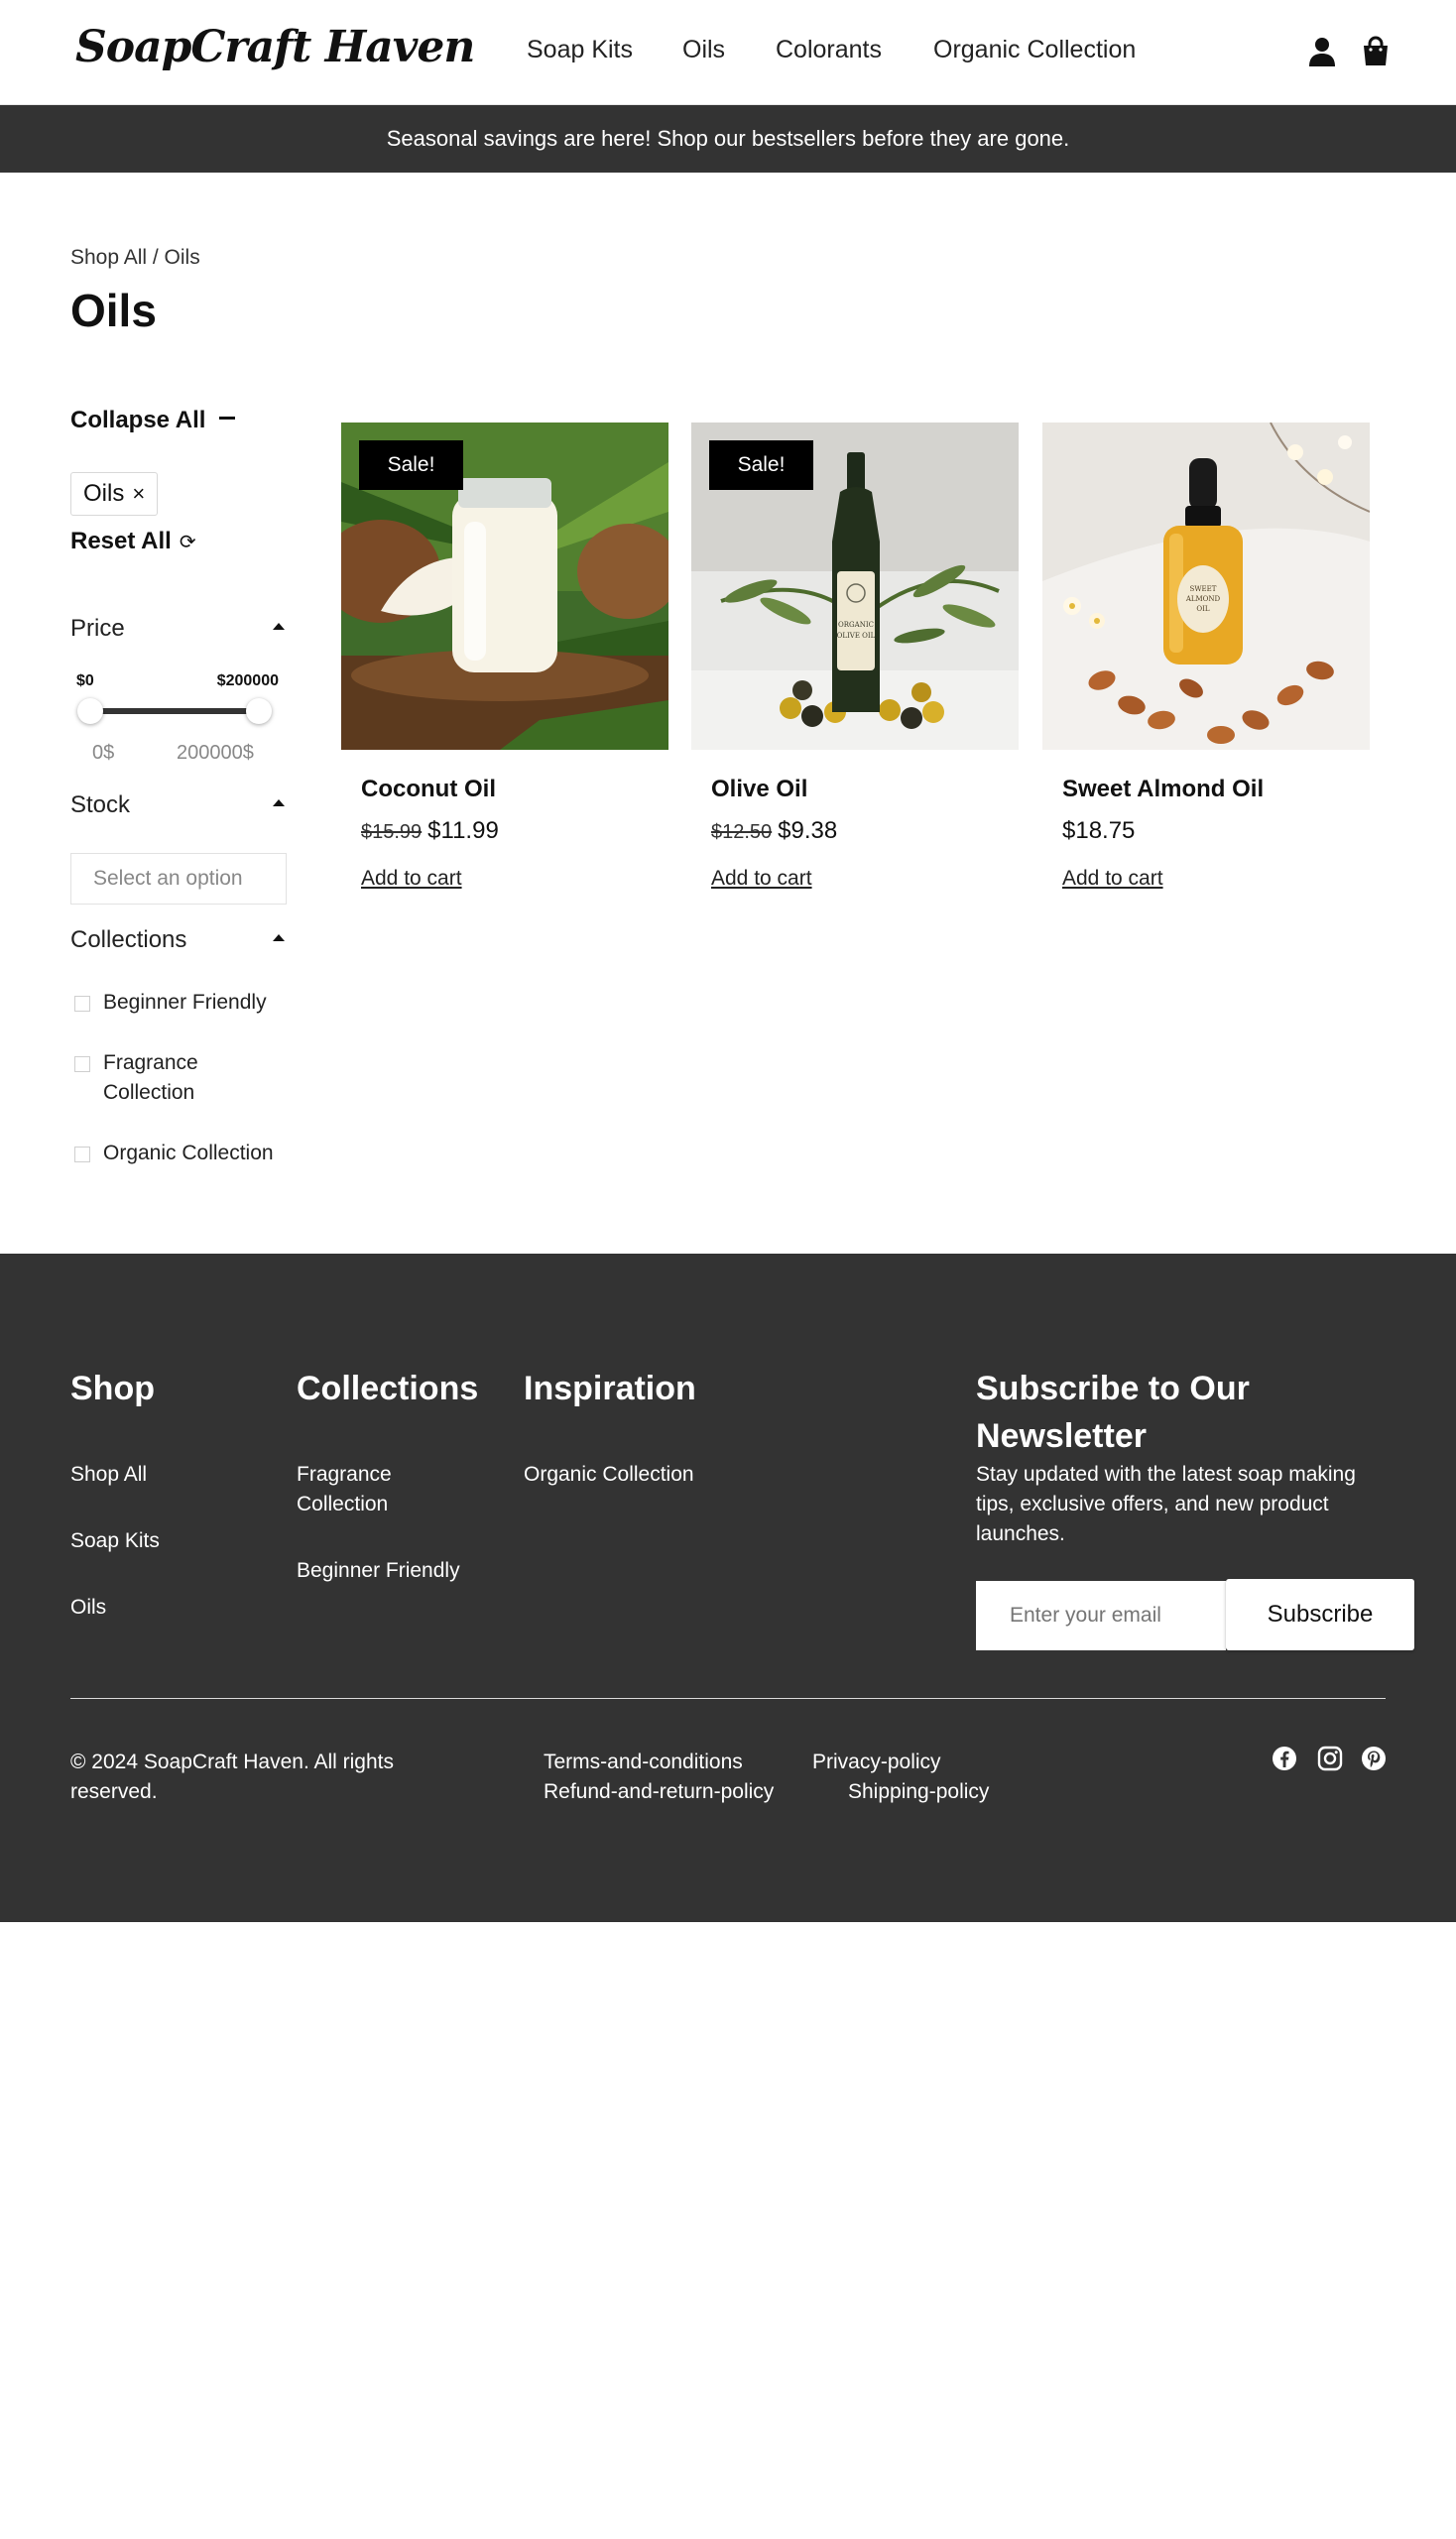 The image size is (1456, 2539). Describe the element at coordinates (113, 310) in the screenshot. I see `page-title: Oils` at that location.